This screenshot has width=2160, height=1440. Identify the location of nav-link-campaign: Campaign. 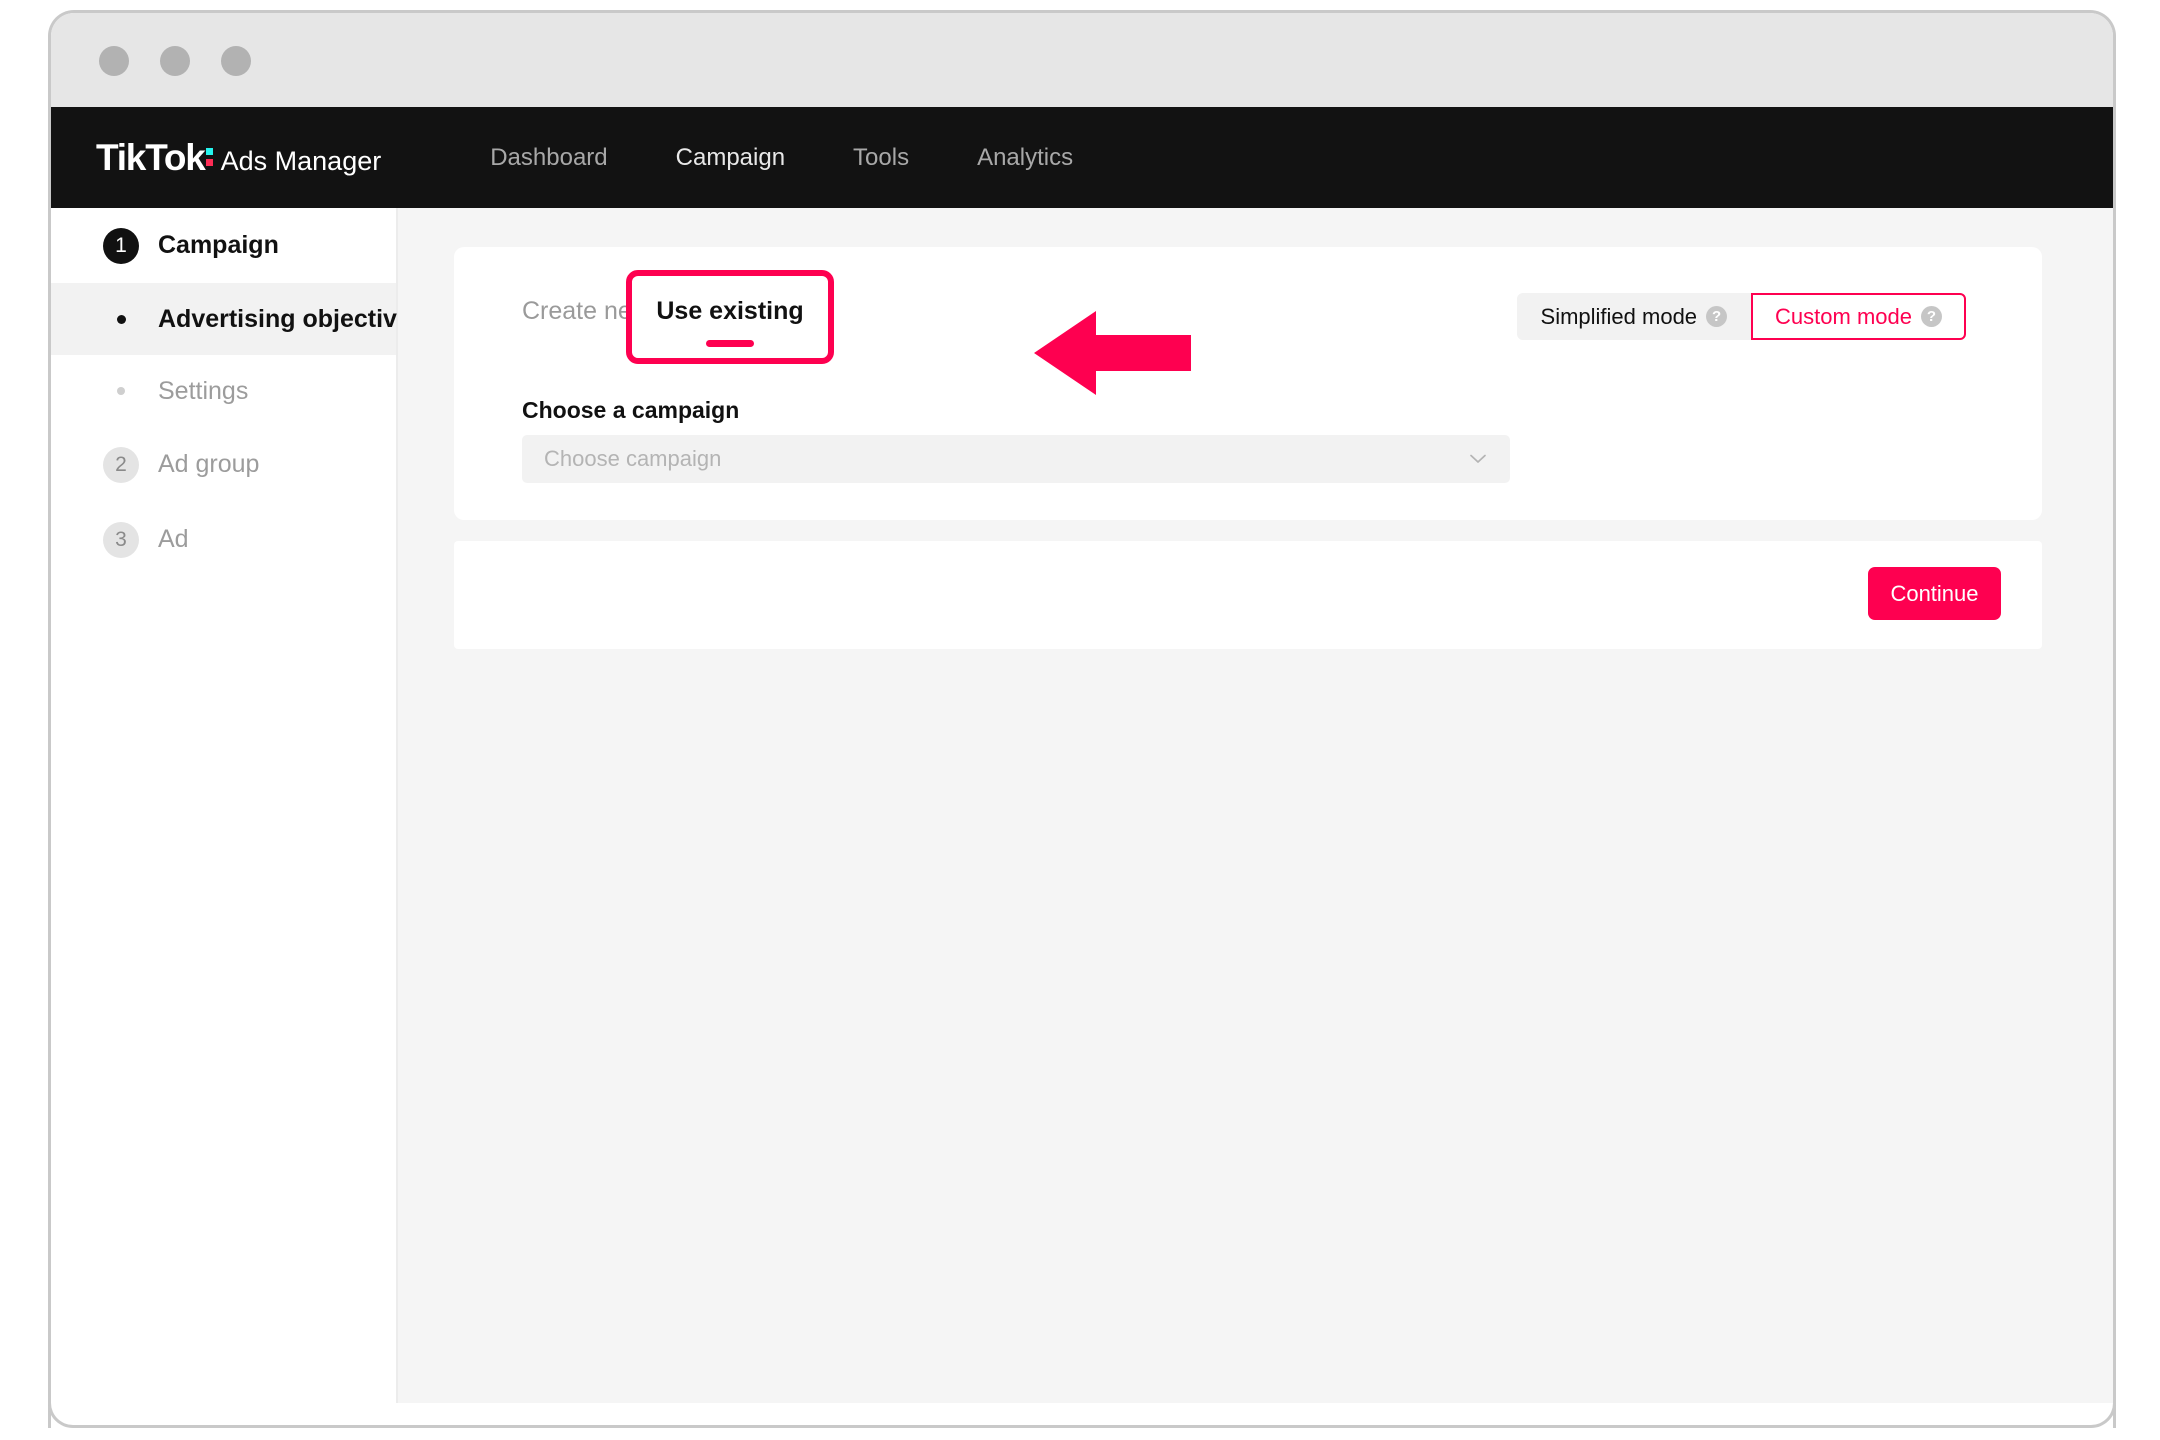
(730, 158).